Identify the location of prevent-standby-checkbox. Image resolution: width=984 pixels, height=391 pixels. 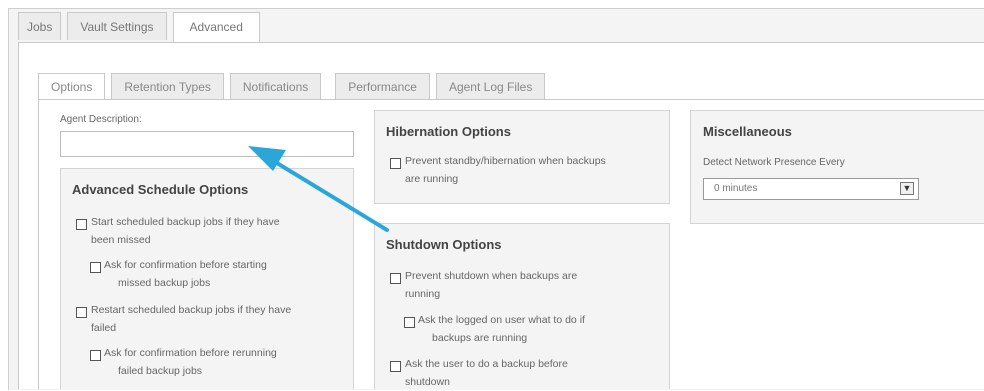
(395, 163).